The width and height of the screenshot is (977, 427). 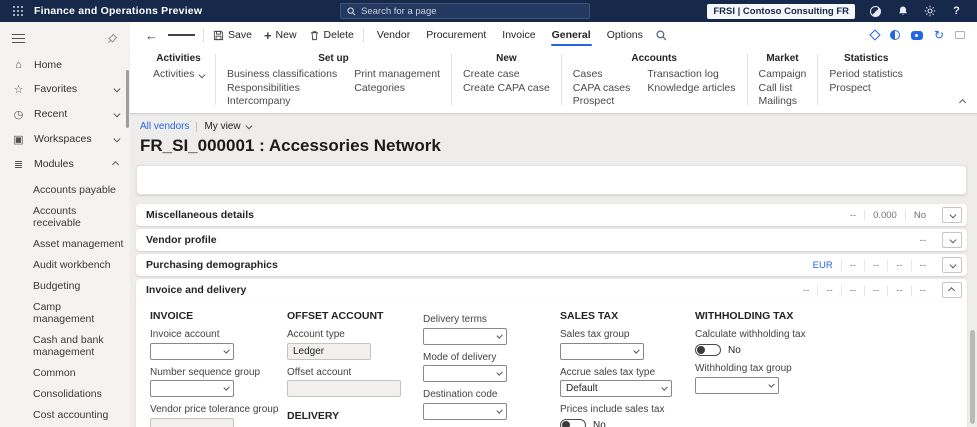 What do you see at coordinates (608, 372) in the screenshot?
I see `field-label: Accrue sales tax type` at bounding box center [608, 372].